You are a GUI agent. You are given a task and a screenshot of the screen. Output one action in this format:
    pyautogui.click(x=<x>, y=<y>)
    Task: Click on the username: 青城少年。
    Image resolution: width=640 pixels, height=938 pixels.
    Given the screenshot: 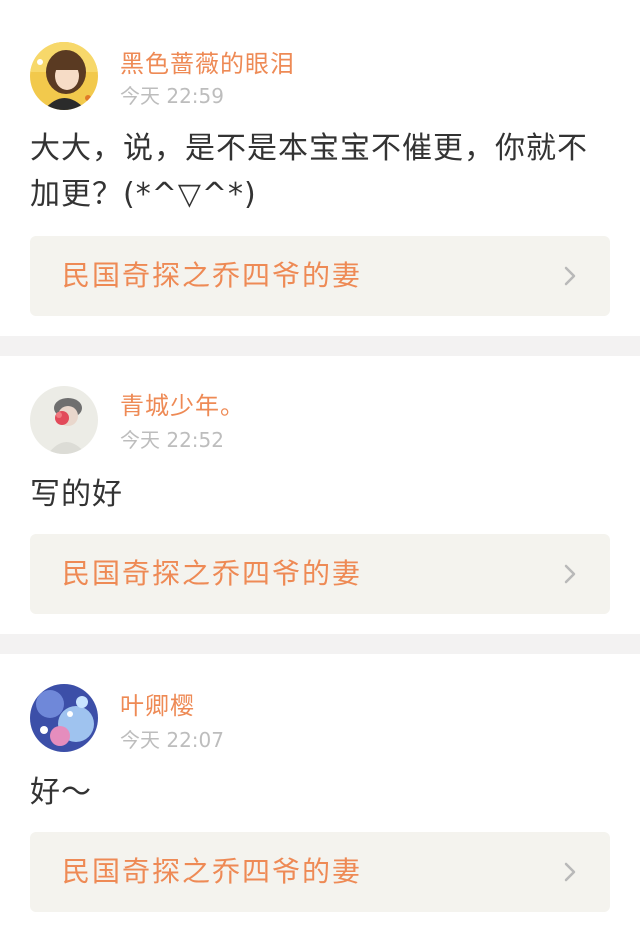 What is the action you would take?
    pyautogui.click(x=182, y=403)
    